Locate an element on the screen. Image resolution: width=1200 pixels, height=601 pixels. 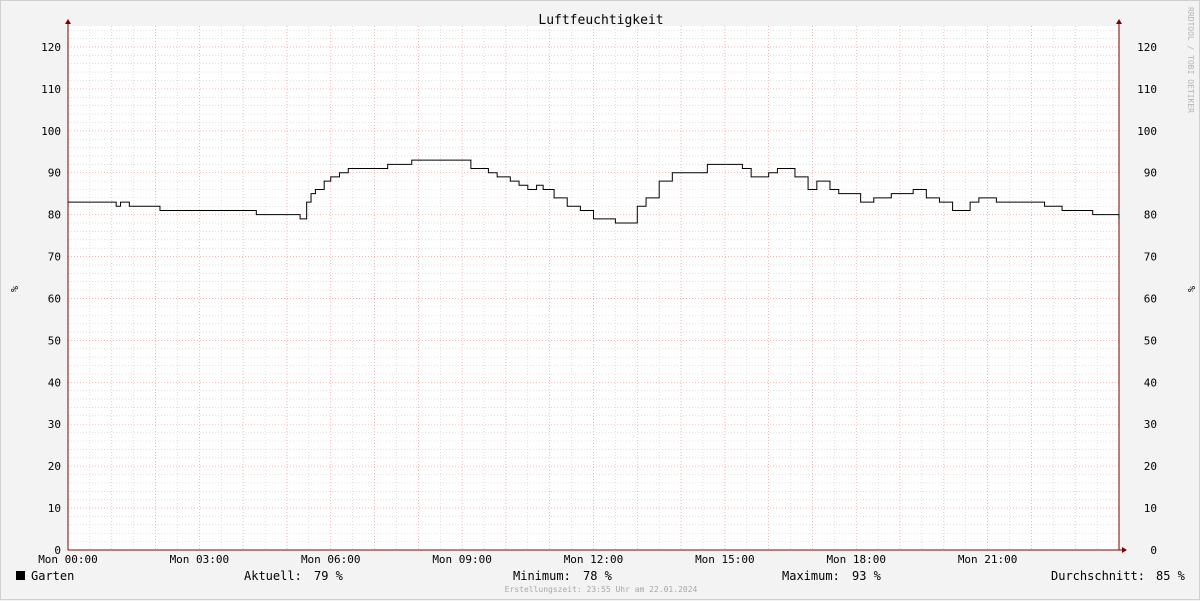
y-tick-label-left: 20 is located at coordinates (54, 466).